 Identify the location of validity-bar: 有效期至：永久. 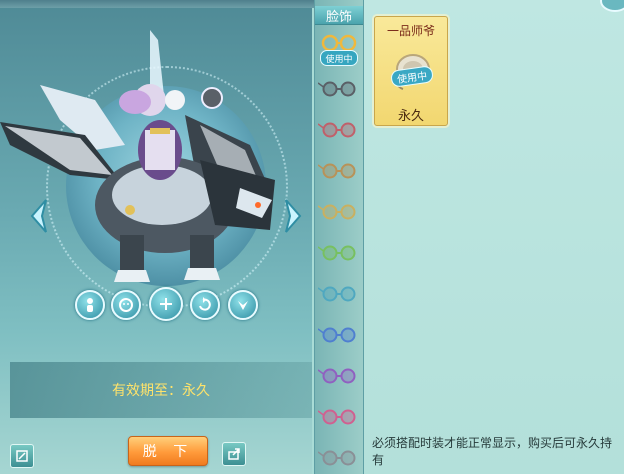
(161, 390).